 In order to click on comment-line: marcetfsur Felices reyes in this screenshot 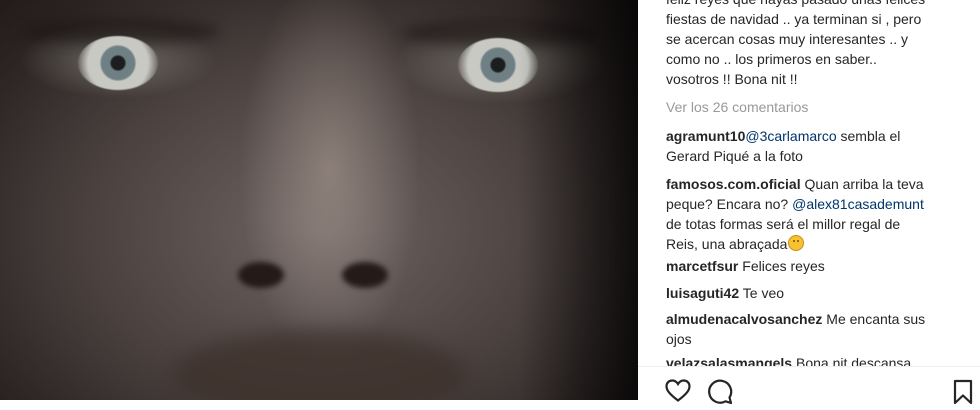, I will do `click(821, 266)`.